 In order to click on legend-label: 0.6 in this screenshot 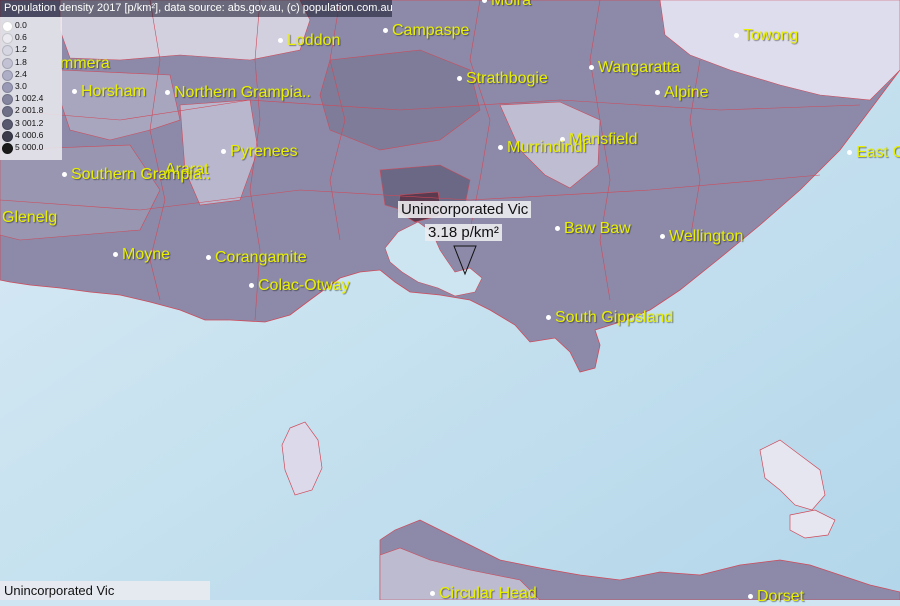, I will do `click(21, 37)`.